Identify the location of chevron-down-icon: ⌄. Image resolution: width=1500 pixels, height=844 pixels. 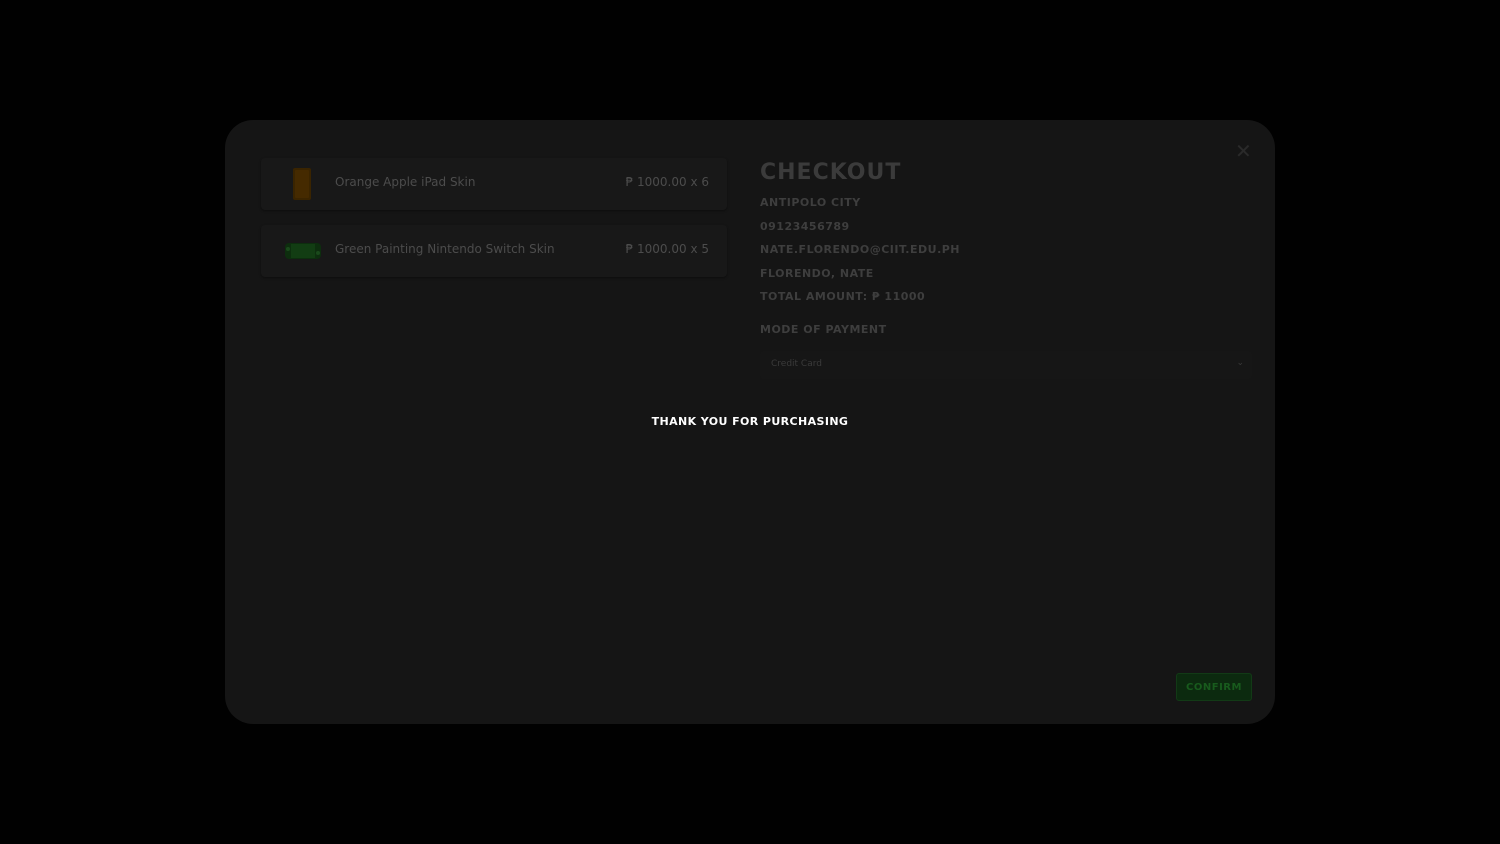
(1240, 362).